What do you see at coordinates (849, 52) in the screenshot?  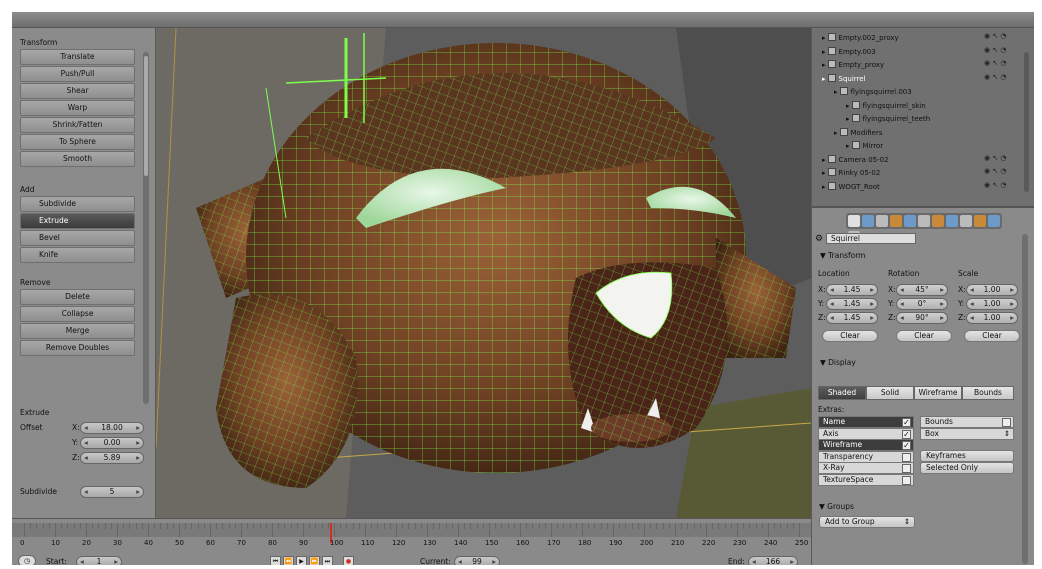 I see `outliner-row: ▸ Empty.003` at bounding box center [849, 52].